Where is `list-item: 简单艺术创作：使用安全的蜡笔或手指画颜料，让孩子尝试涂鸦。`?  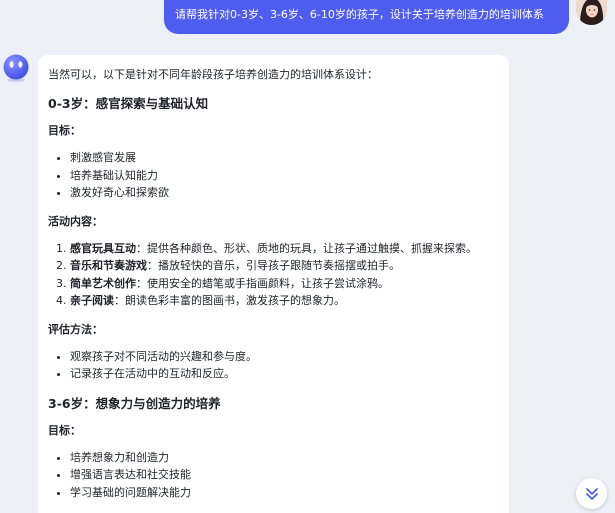 list-item: 简单艺术创作：使用安全的蜡笔或手指画颜料，让孩子尝试涂鸦。 is located at coordinates (284, 284).